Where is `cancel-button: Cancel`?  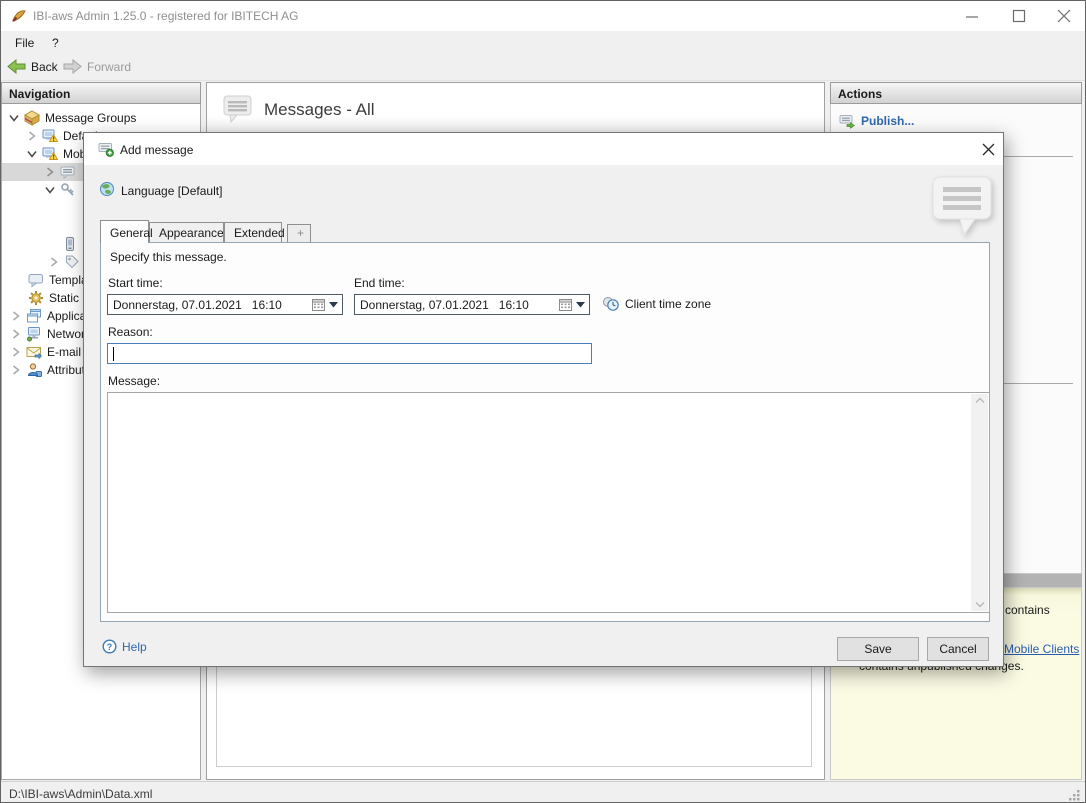
cancel-button: Cancel is located at coordinates (958, 649).